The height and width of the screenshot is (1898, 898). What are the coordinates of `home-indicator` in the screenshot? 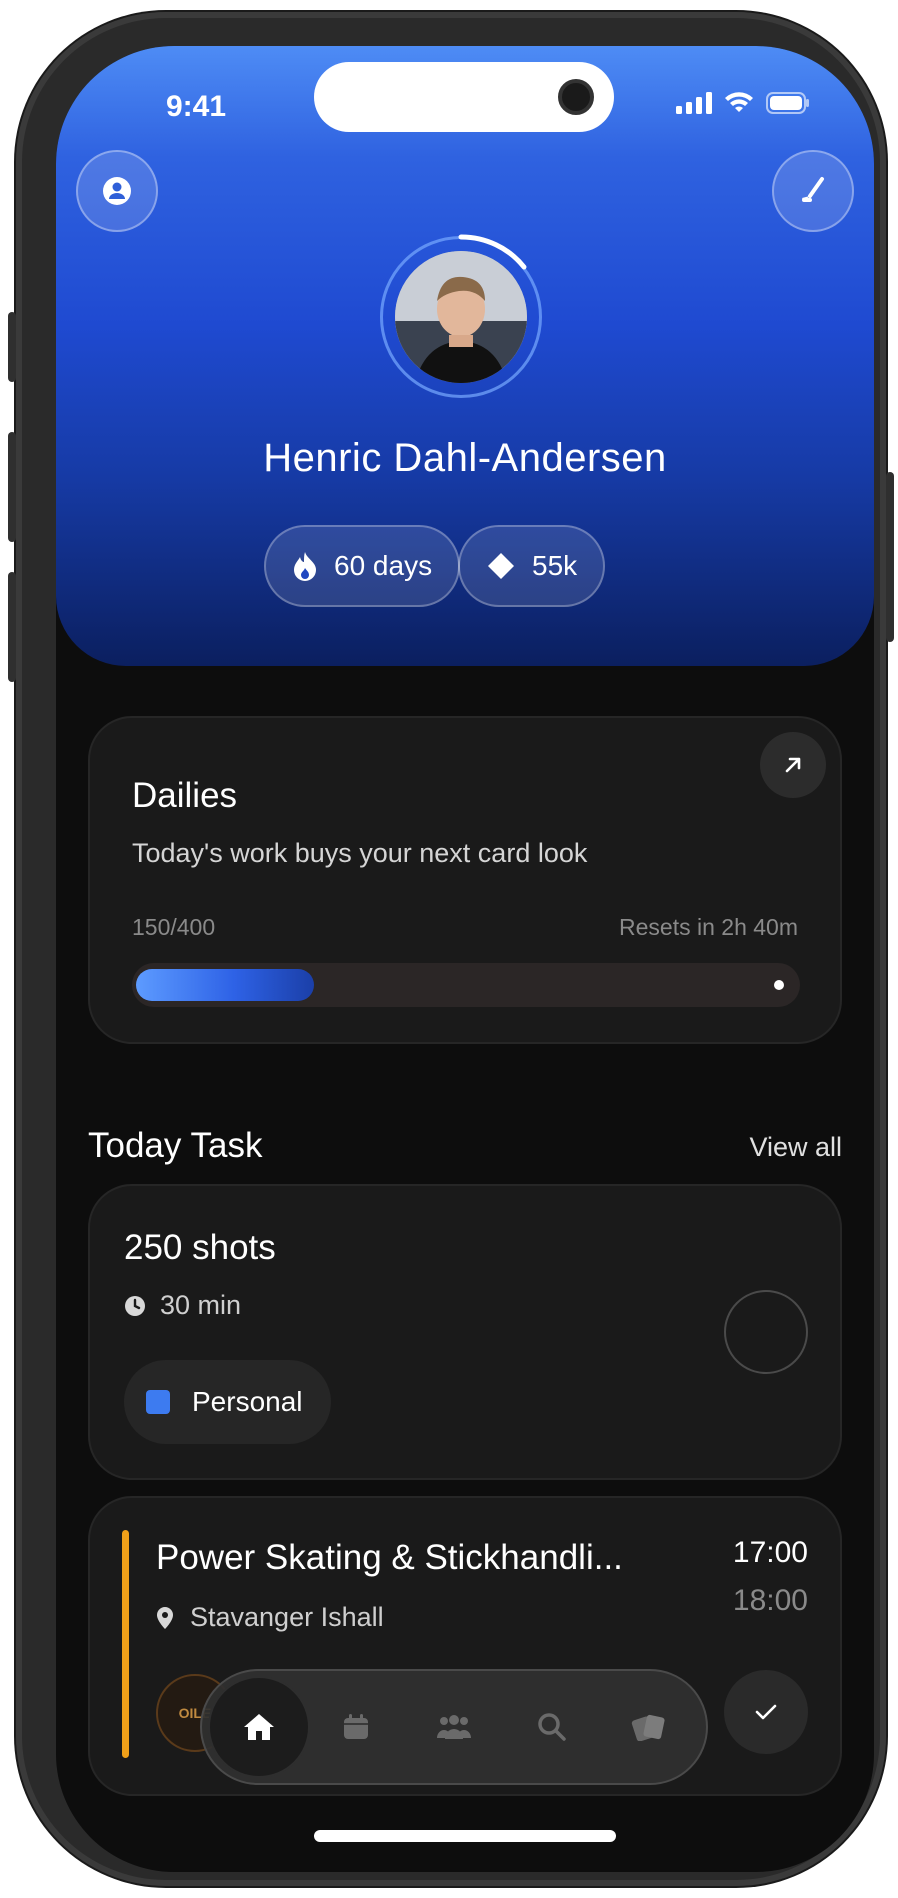 It's located at (465, 1836).